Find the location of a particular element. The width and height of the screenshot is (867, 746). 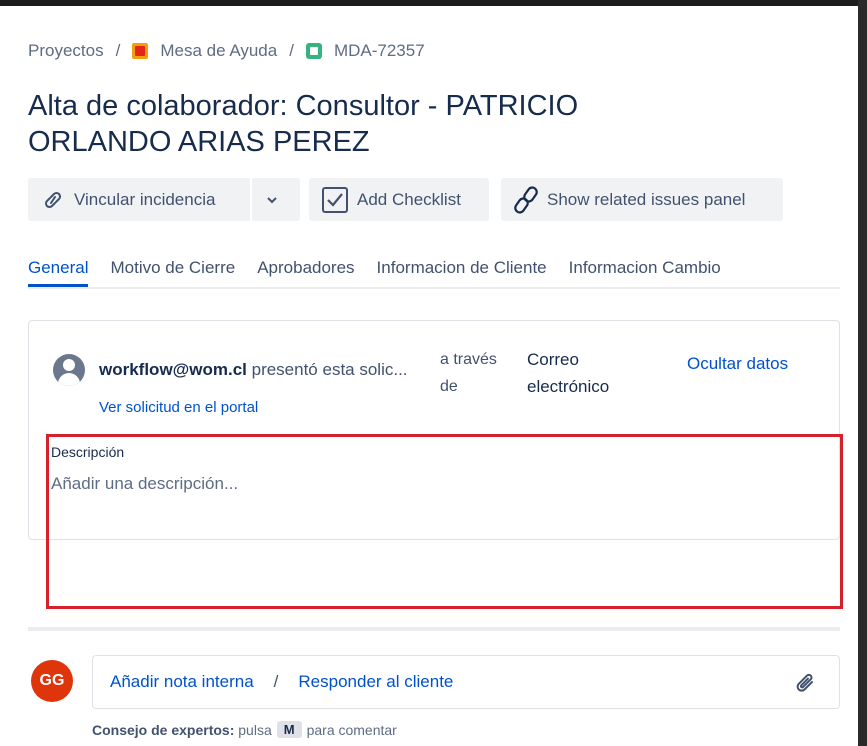

tip-press: pulsa is located at coordinates (255, 729).